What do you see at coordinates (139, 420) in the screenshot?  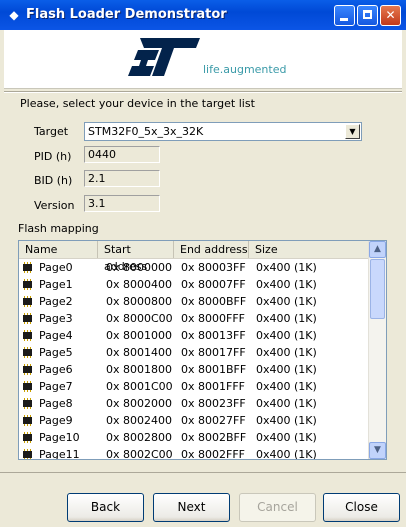 I see `cell-start: 0x 8002400` at bounding box center [139, 420].